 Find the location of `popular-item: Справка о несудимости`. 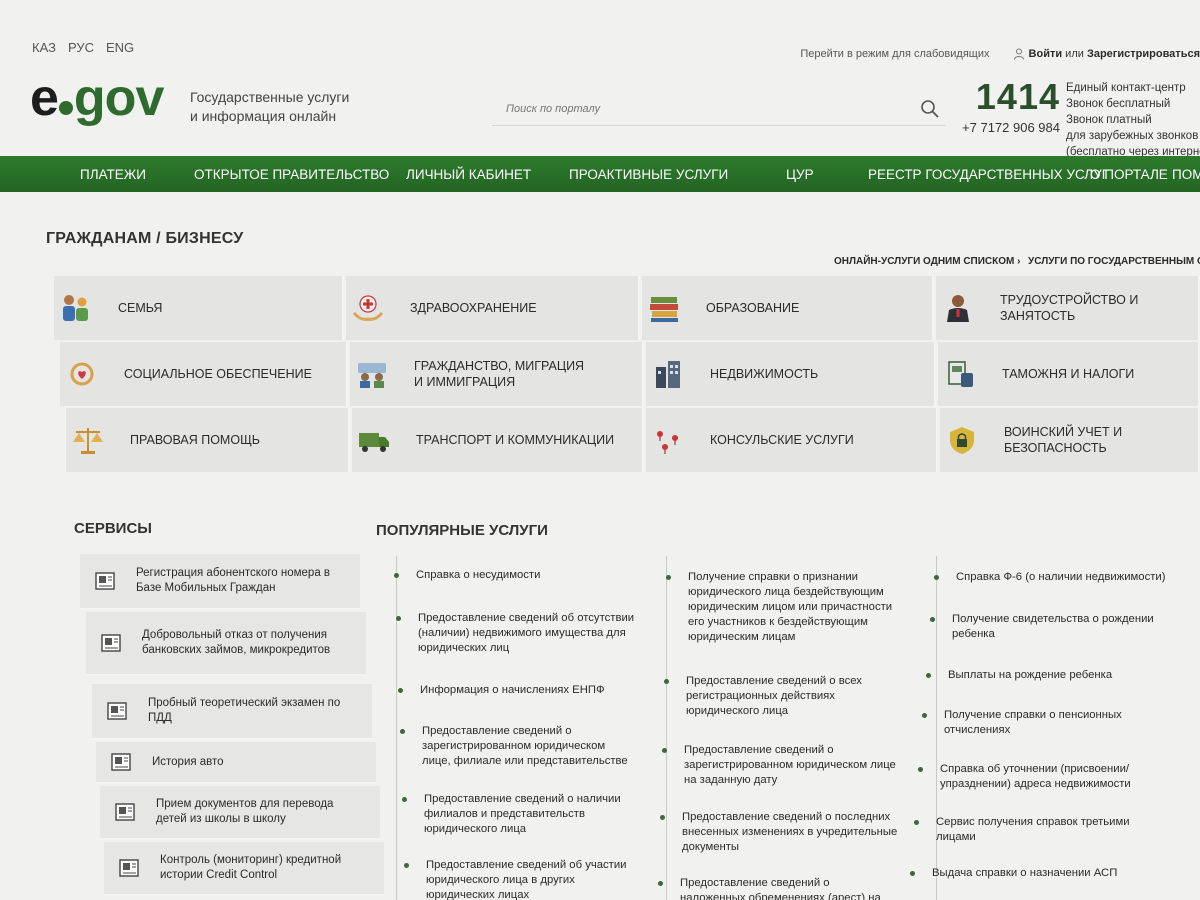

popular-item: Справка о несудимости is located at coordinates (520, 575).